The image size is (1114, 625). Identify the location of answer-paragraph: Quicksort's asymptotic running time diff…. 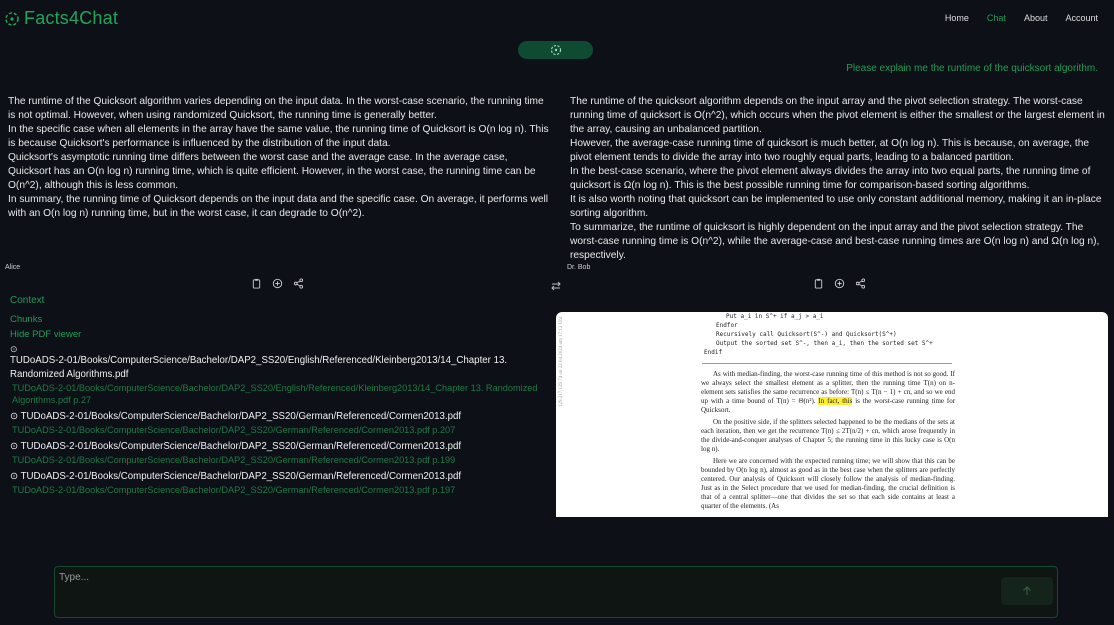
(272, 171).